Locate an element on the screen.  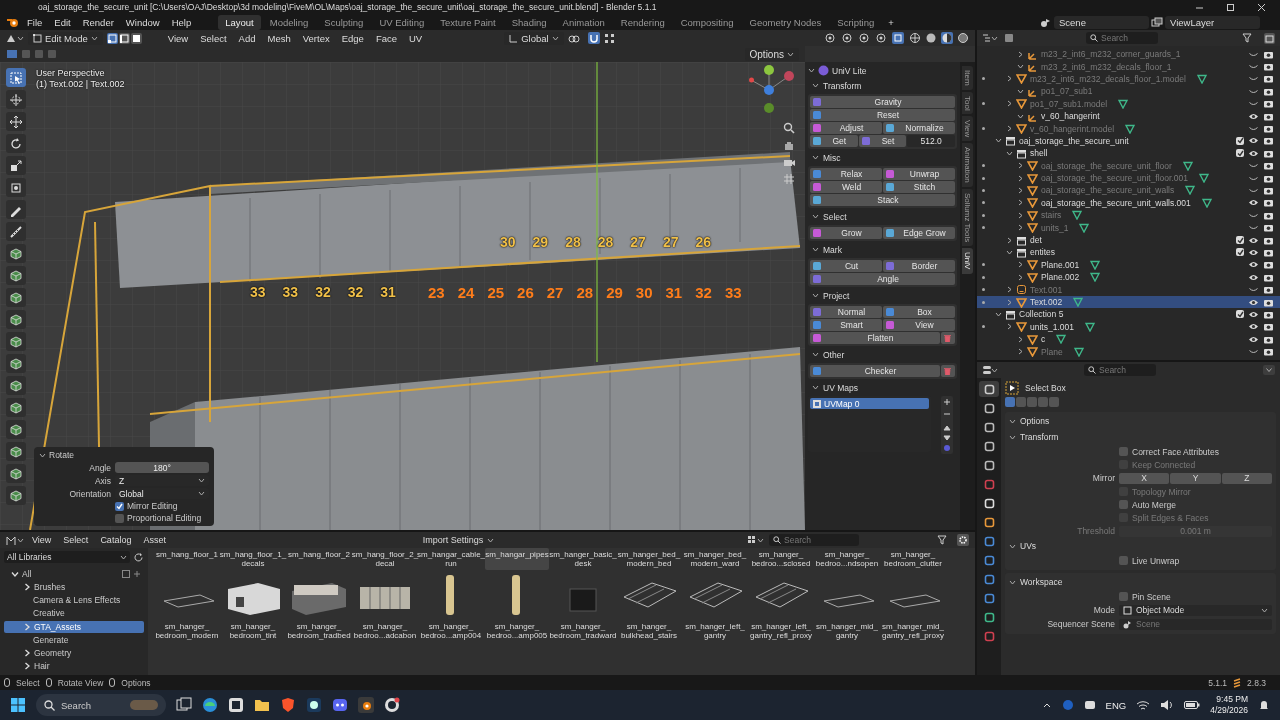
menu-item: UV is located at coordinates (416, 38).